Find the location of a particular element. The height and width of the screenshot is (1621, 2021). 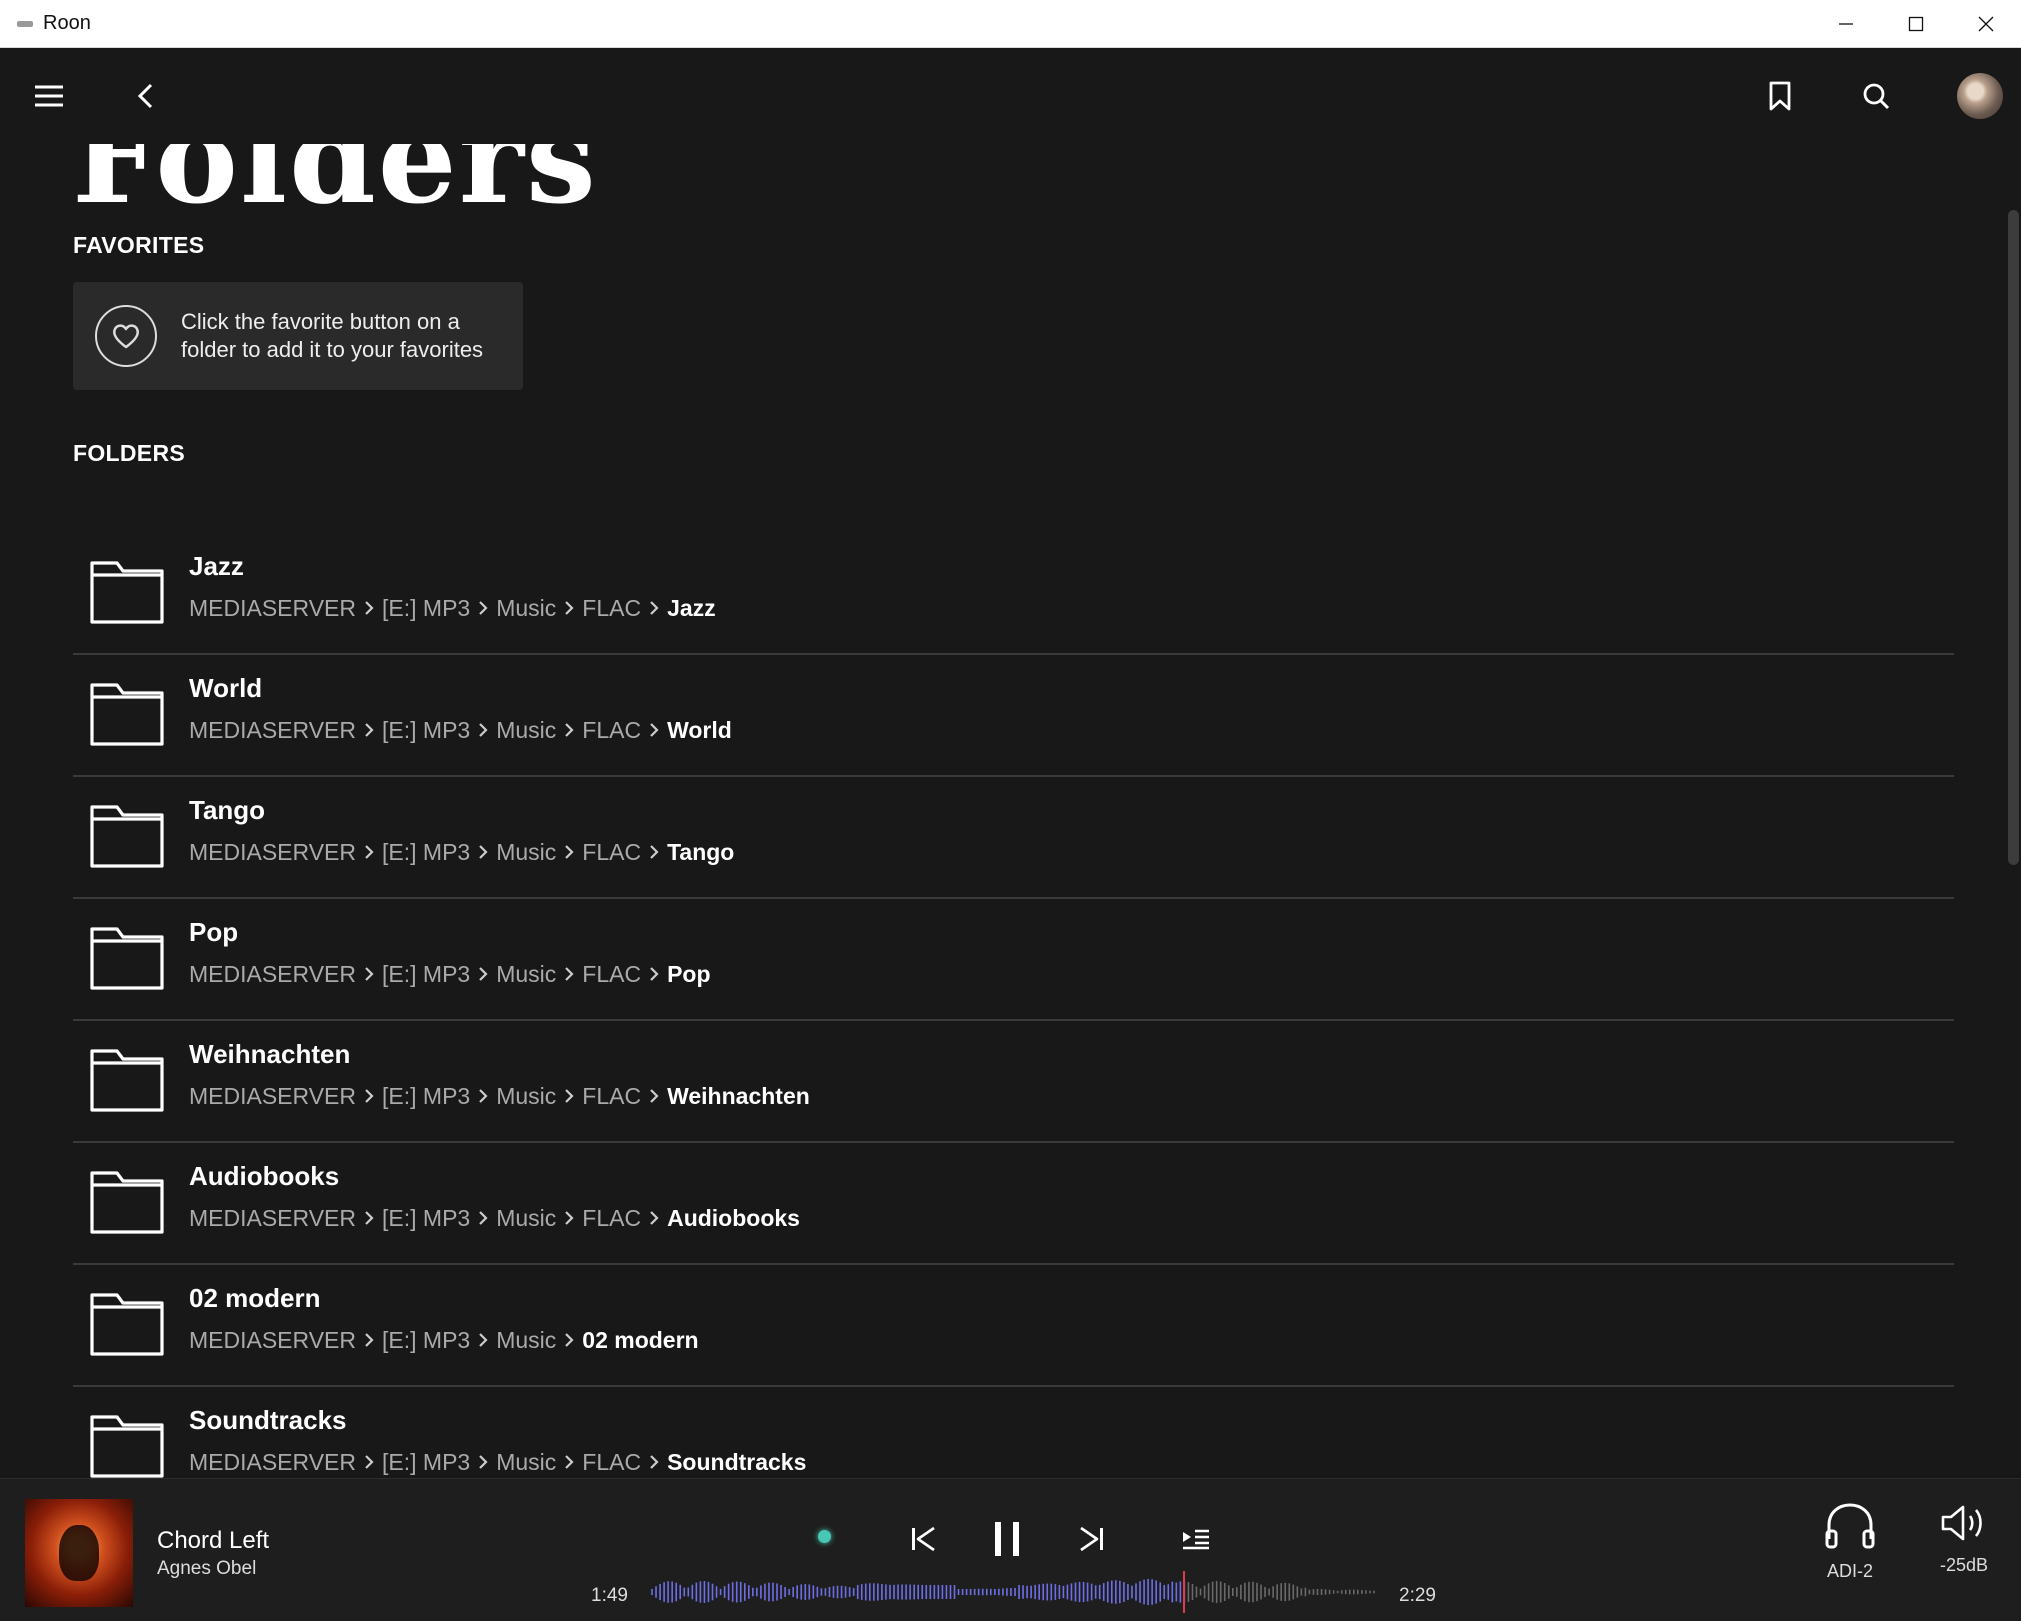

back-button is located at coordinates (146, 96).